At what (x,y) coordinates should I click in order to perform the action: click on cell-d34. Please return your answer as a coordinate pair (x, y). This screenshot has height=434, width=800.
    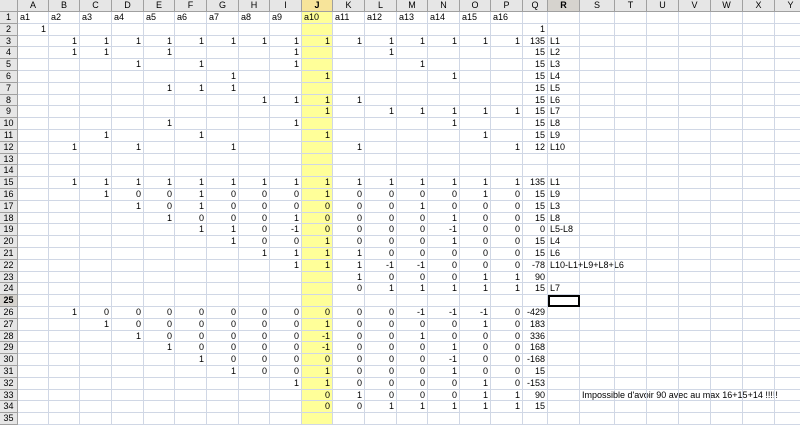
    Looking at the image, I should click on (128, 407).